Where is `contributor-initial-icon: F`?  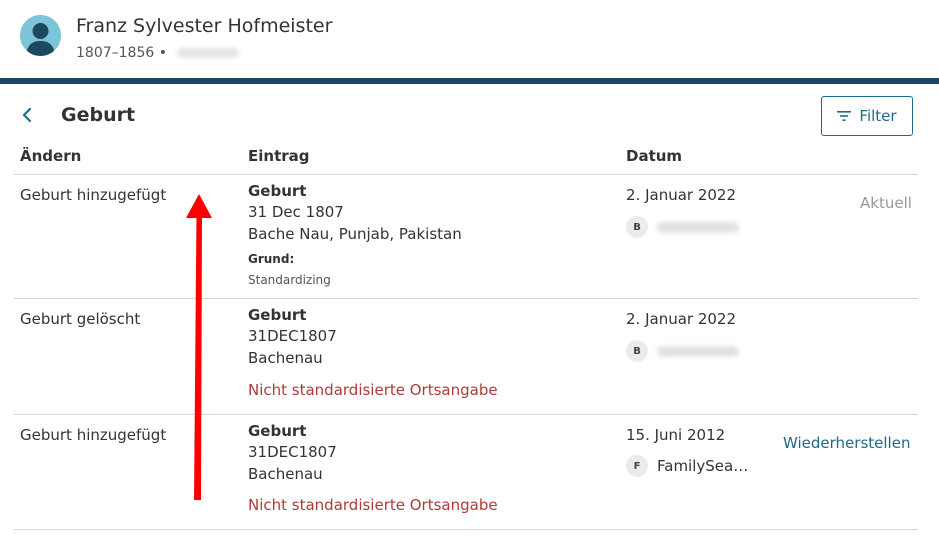 contributor-initial-icon: F is located at coordinates (637, 466).